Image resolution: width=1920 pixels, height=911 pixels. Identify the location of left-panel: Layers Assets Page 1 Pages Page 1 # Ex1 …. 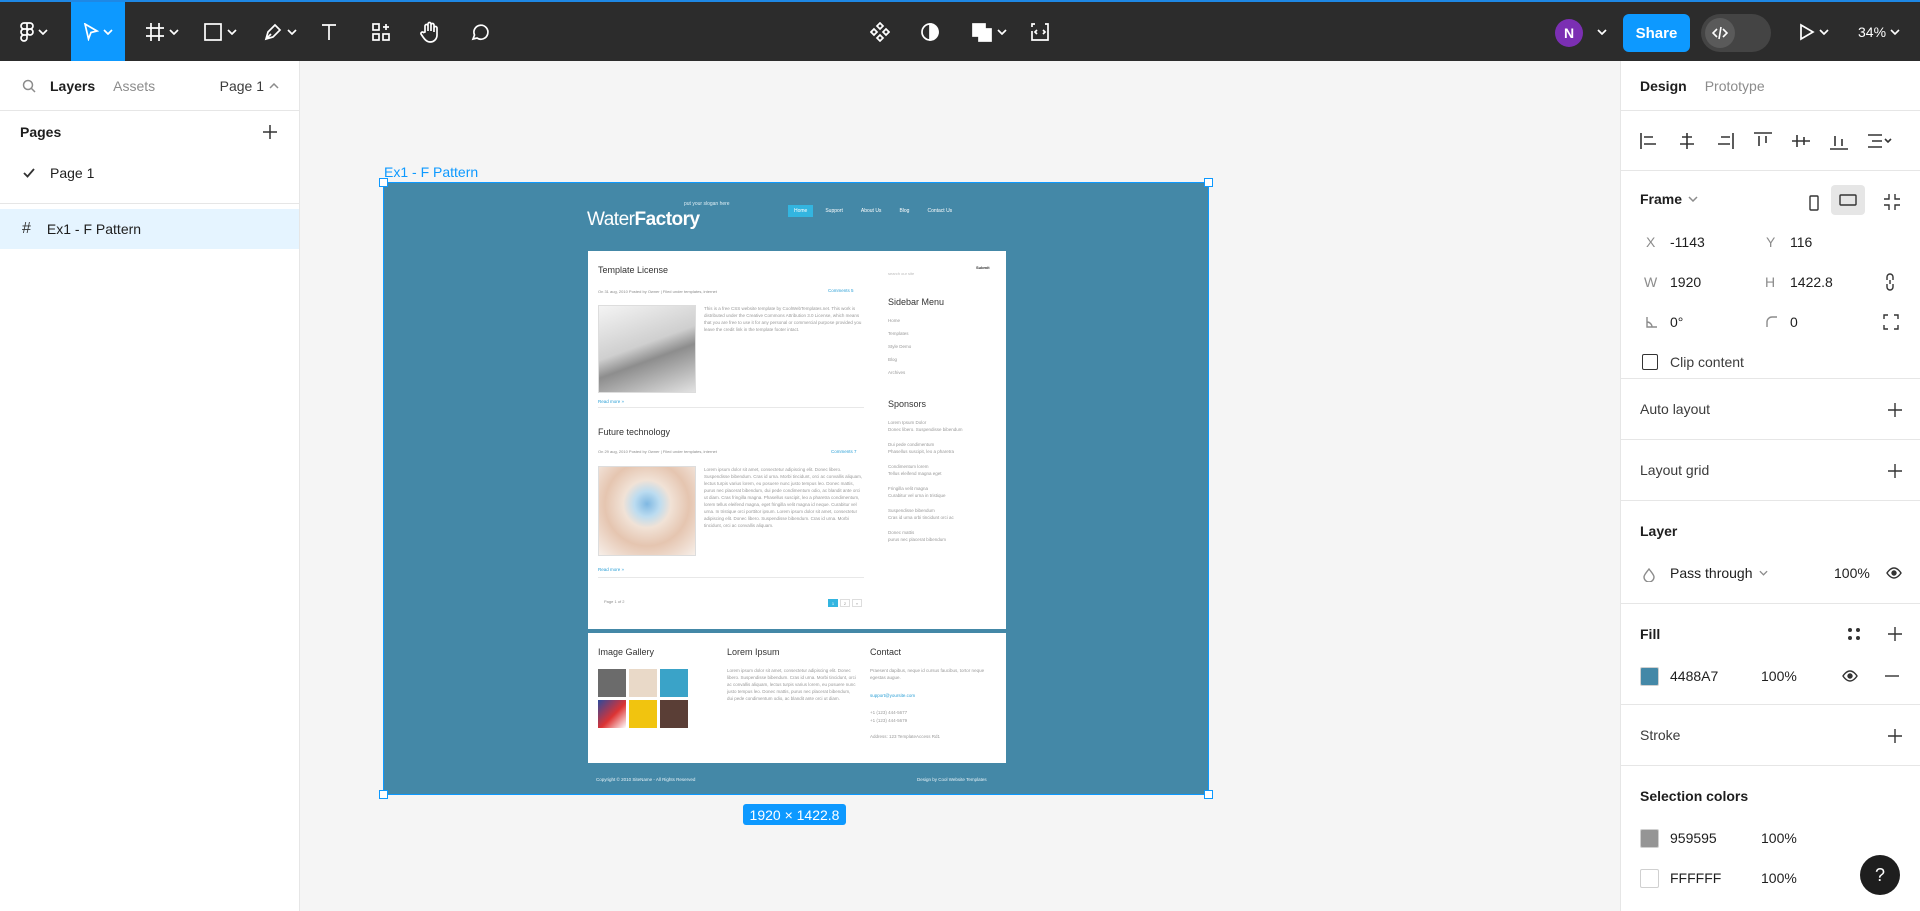
(150, 486).